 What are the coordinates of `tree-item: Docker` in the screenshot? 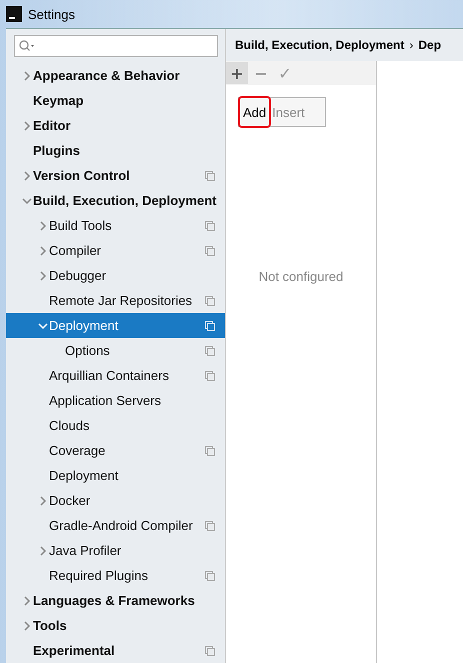 It's located at (115, 500).